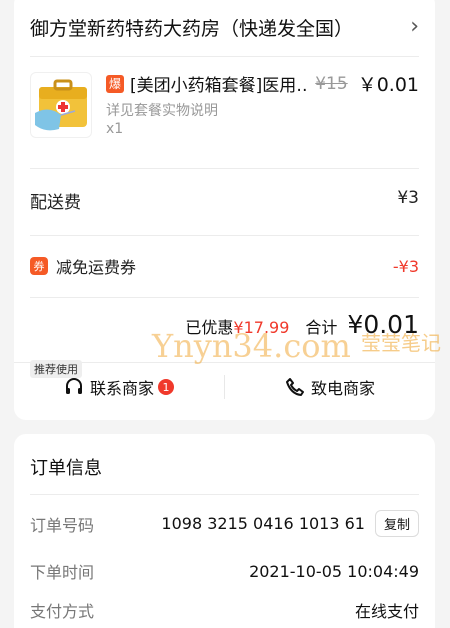 The width and height of the screenshot is (450, 628). I want to click on order-number-row: 订单号码 1098 3215 0416 1013 61 复制, so click(224, 523).